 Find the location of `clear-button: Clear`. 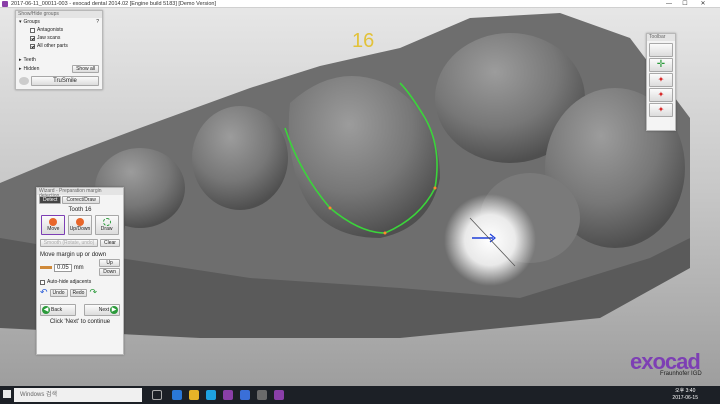

clear-button: Clear is located at coordinates (110, 243).